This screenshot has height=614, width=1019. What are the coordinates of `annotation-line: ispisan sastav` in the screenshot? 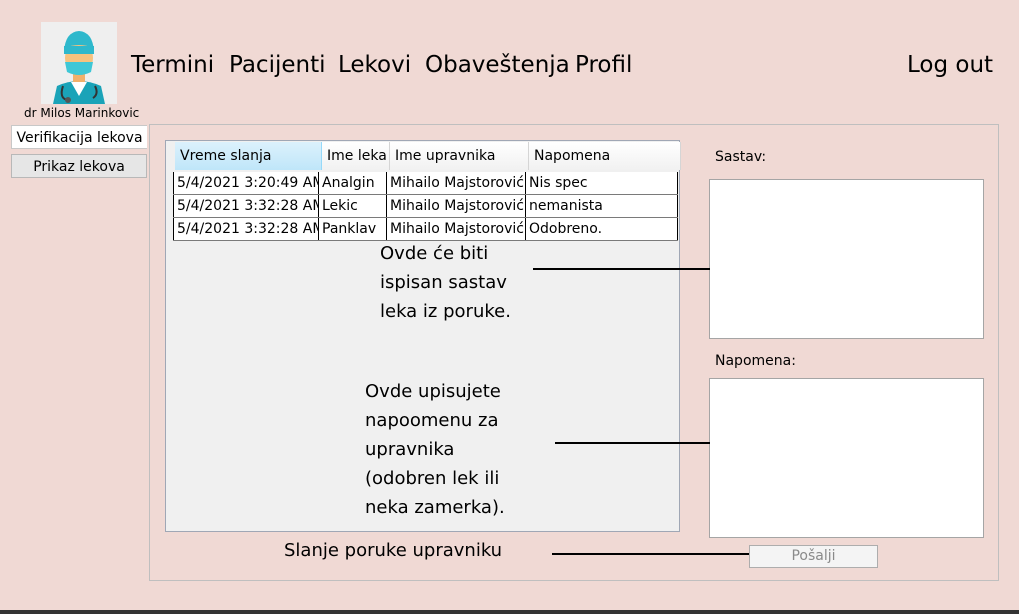 It's located at (443, 282).